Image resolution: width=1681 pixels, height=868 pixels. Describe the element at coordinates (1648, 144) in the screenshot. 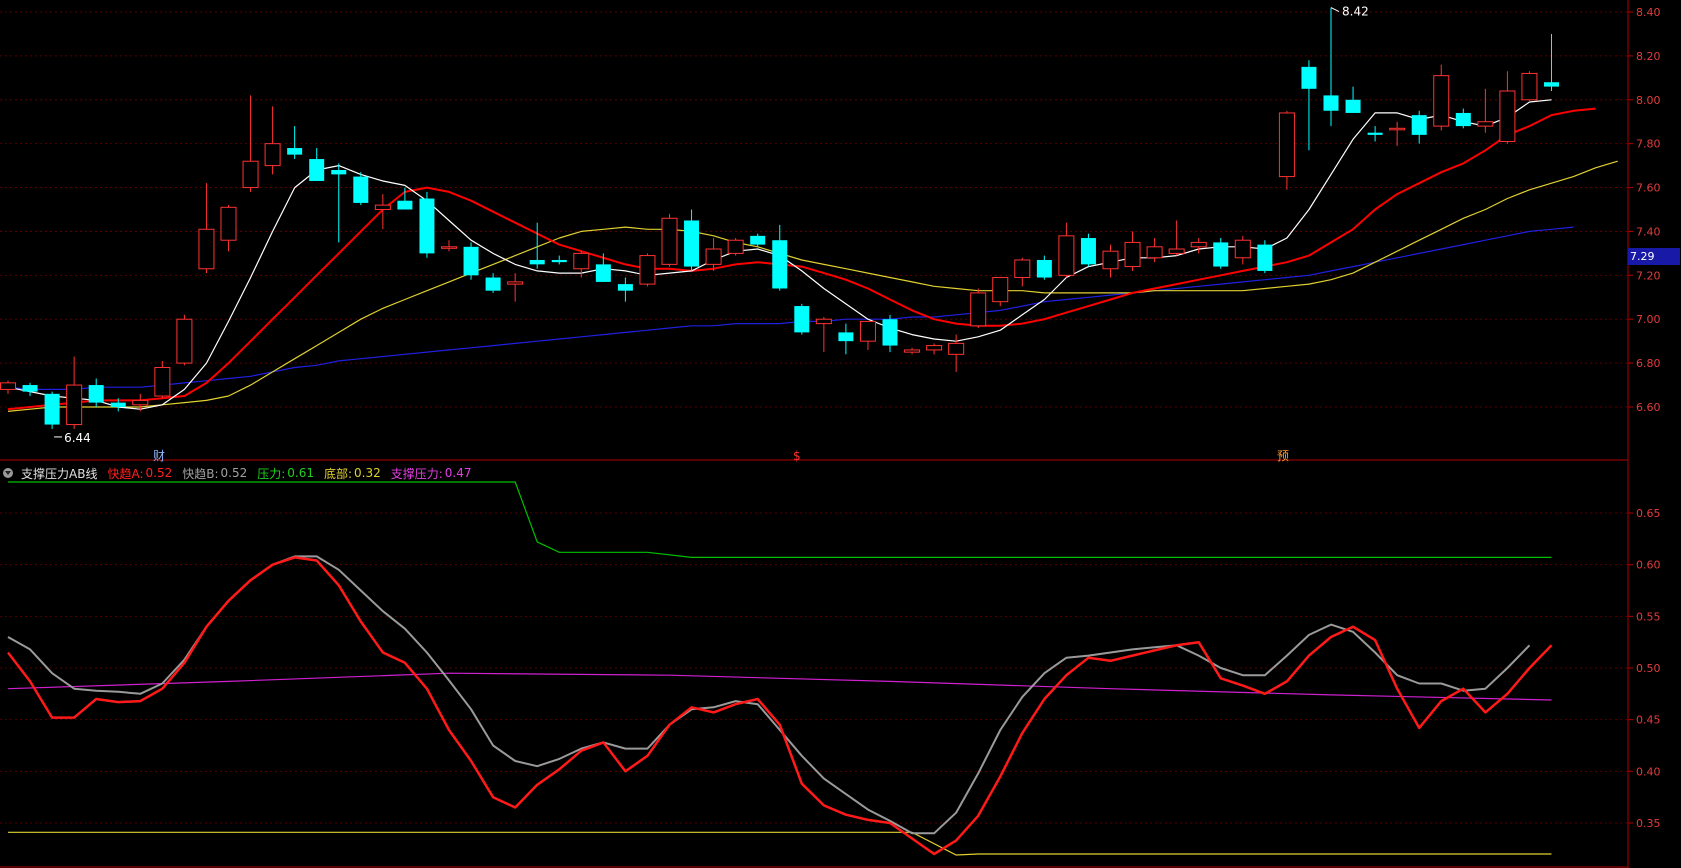

I see `price-axis-label: 7.80` at that location.